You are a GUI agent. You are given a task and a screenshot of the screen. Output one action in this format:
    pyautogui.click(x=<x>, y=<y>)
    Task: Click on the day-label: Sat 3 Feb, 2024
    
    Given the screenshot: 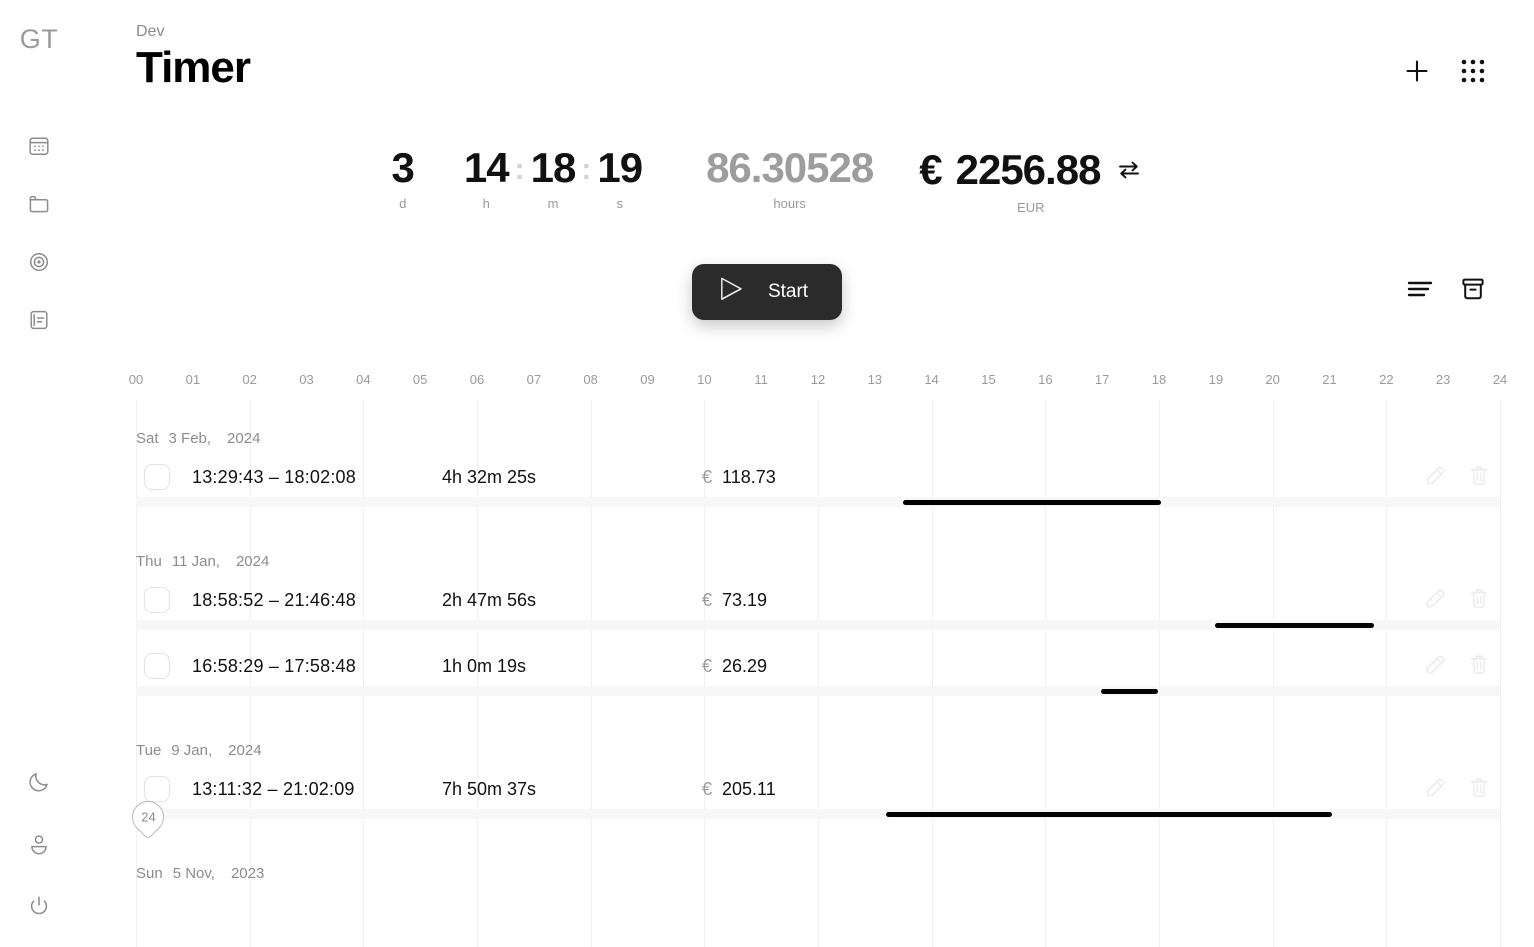 What is the action you would take?
    pyautogui.click(x=818, y=428)
    